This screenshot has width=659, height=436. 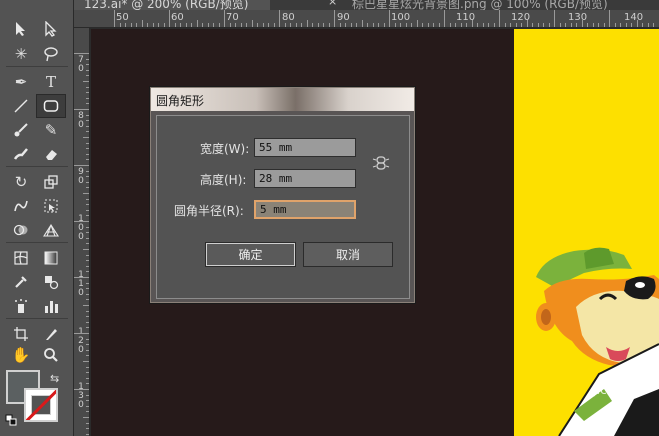 What do you see at coordinates (51, 154) in the screenshot?
I see `eraser-tool-icon` at bounding box center [51, 154].